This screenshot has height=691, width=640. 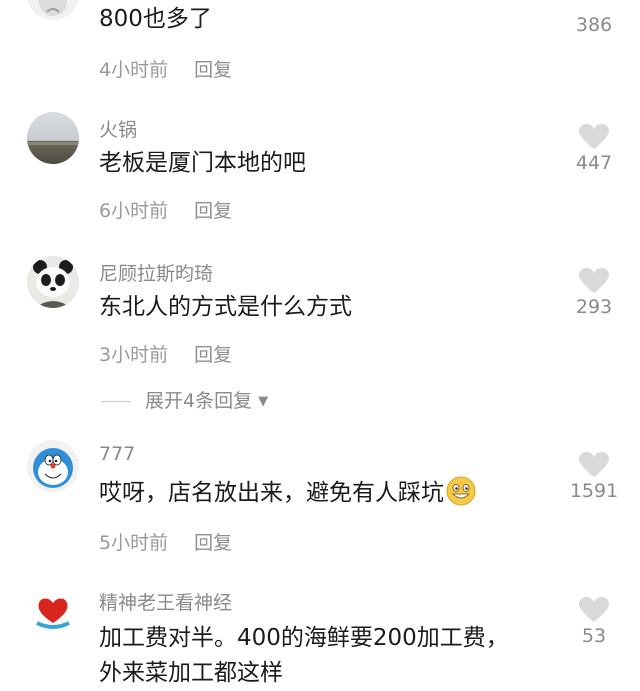 What do you see at coordinates (594, 491) in the screenshot?
I see `like-count: 1591` at bounding box center [594, 491].